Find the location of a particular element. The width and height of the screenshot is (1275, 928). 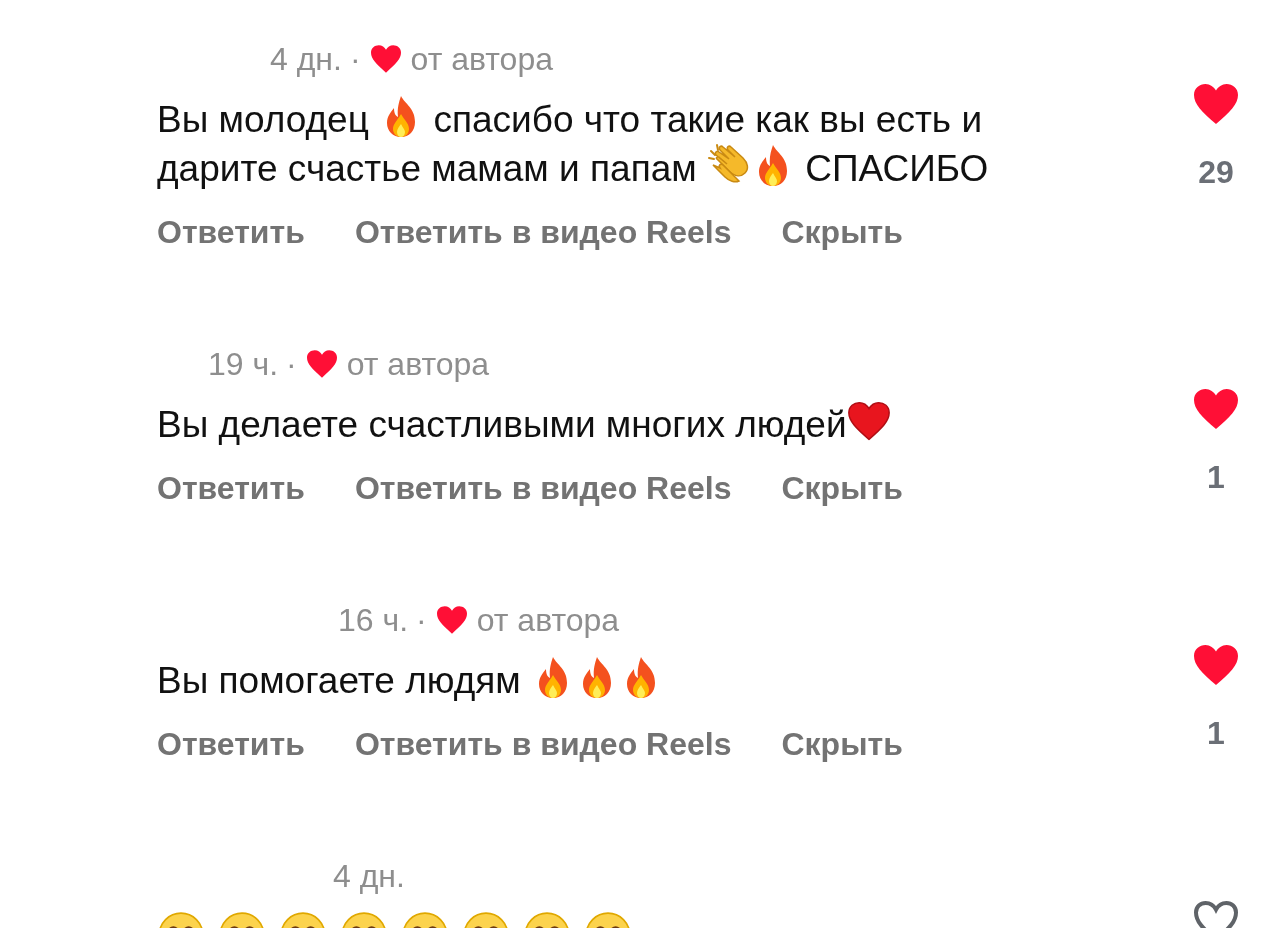

like-count: 29 is located at coordinates (1216, 172).